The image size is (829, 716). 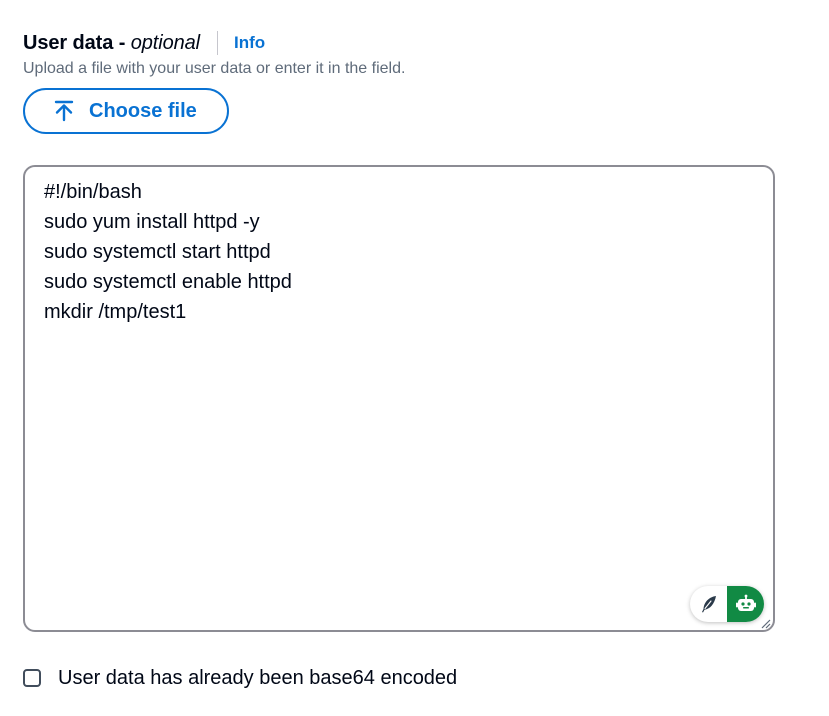 What do you see at coordinates (708, 604) in the screenshot?
I see `feather-icon` at bounding box center [708, 604].